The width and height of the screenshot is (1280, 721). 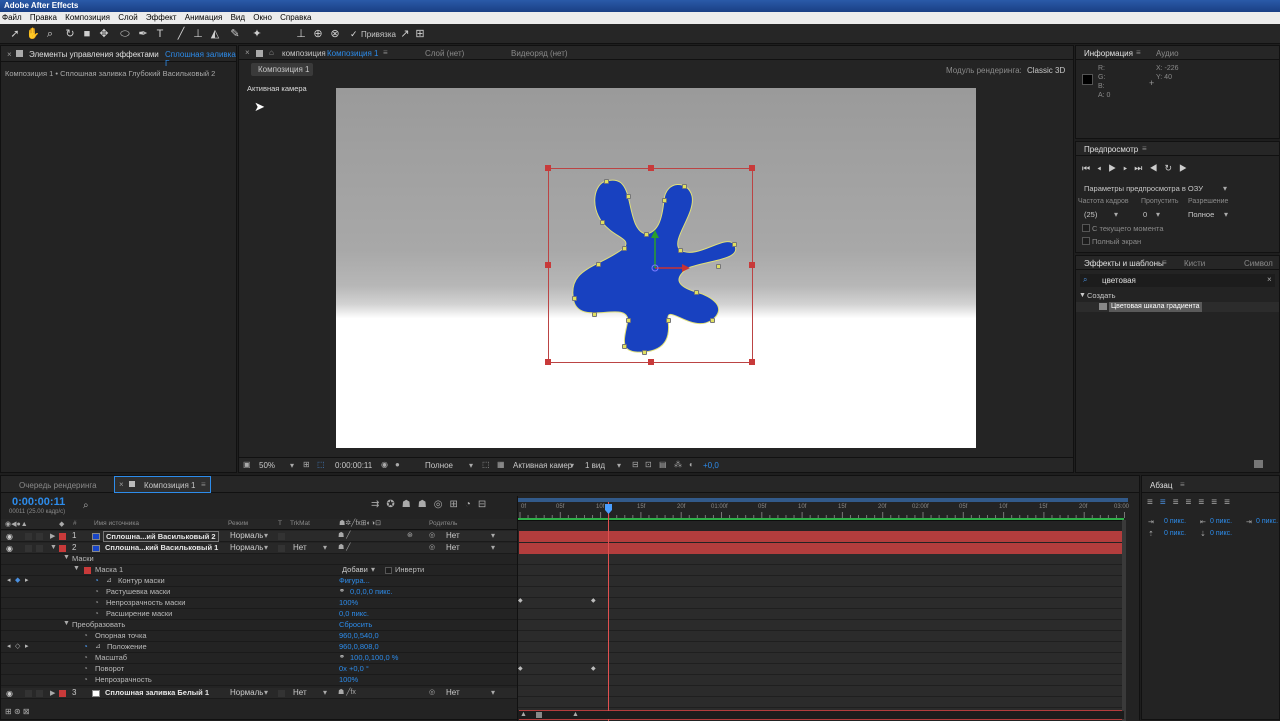 What do you see at coordinates (348, 679) in the screenshot?
I see `opacity-value: 100%` at bounding box center [348, 679].